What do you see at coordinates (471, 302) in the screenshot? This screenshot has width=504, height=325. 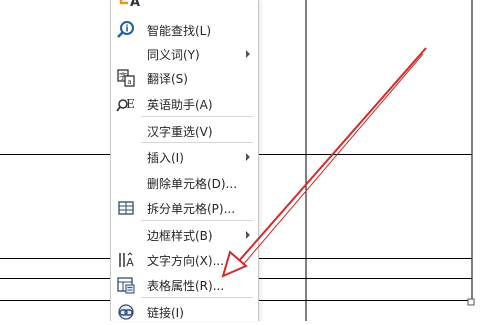 I see `table-resize-handle` at bounding box center [471, 302].